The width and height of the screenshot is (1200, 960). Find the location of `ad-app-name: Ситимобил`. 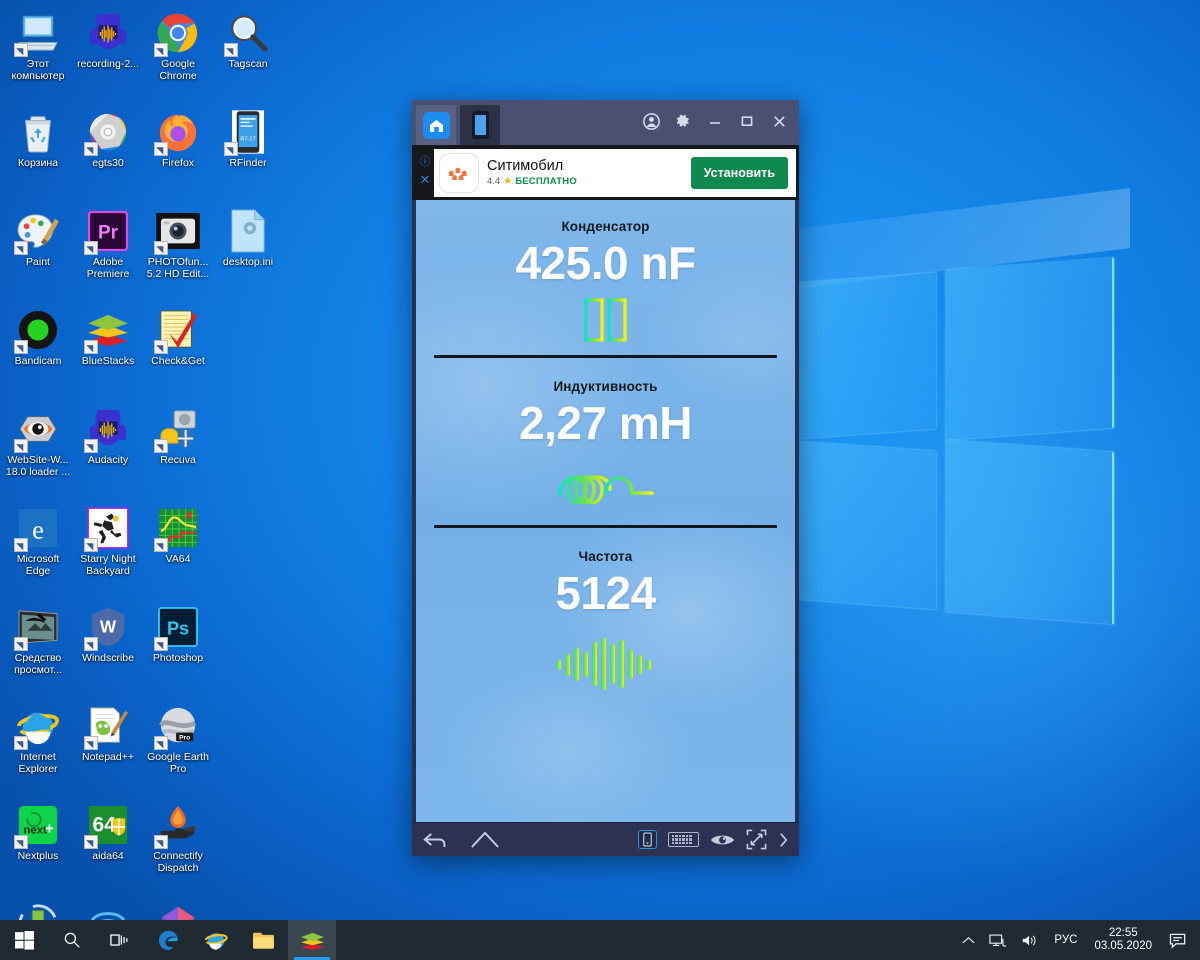

ad-app-name: Ситимобил is located at coordinates (525, 165).